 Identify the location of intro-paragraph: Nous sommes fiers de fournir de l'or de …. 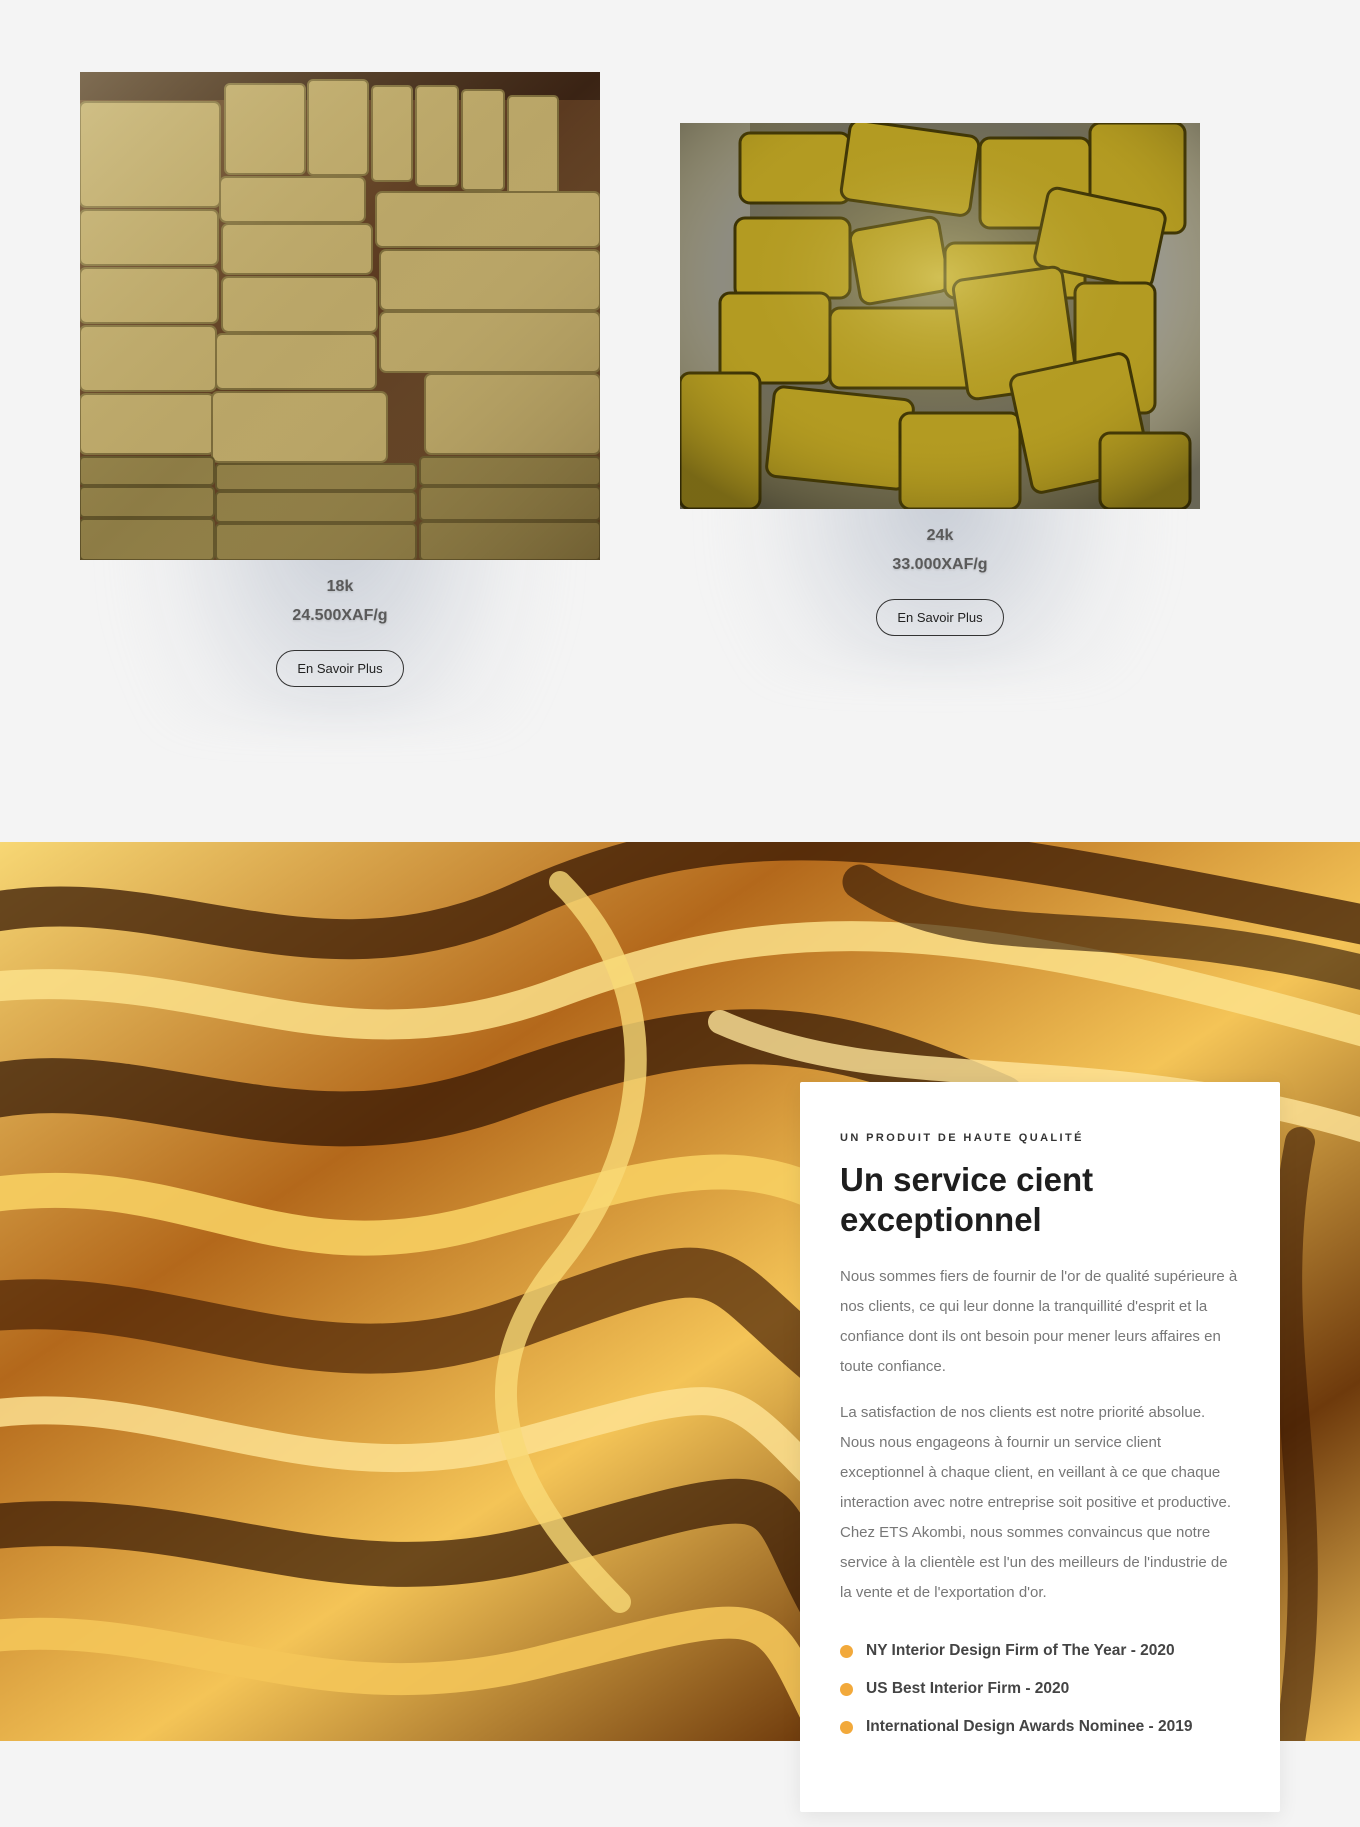
(1039, 1321).